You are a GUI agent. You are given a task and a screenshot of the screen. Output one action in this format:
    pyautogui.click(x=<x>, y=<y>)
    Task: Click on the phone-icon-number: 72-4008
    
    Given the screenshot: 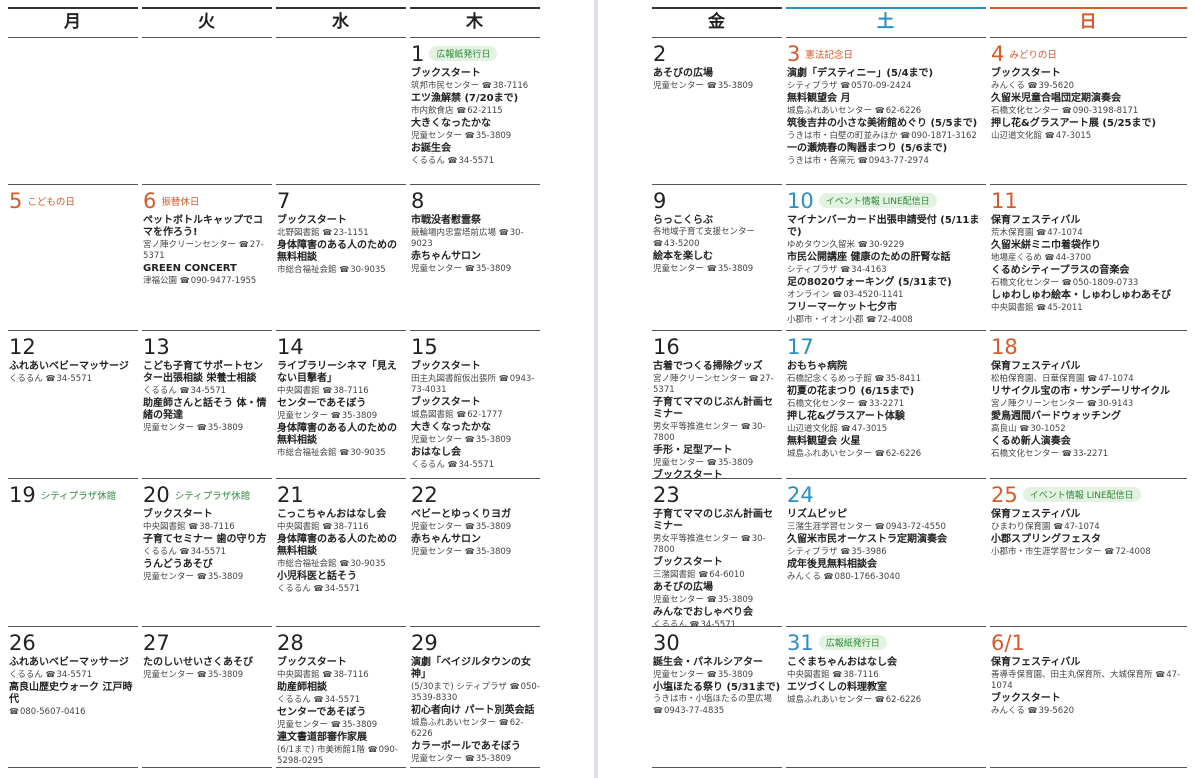 What is the action you would take?
    pyautogui.click(x=1127, y=552)
    